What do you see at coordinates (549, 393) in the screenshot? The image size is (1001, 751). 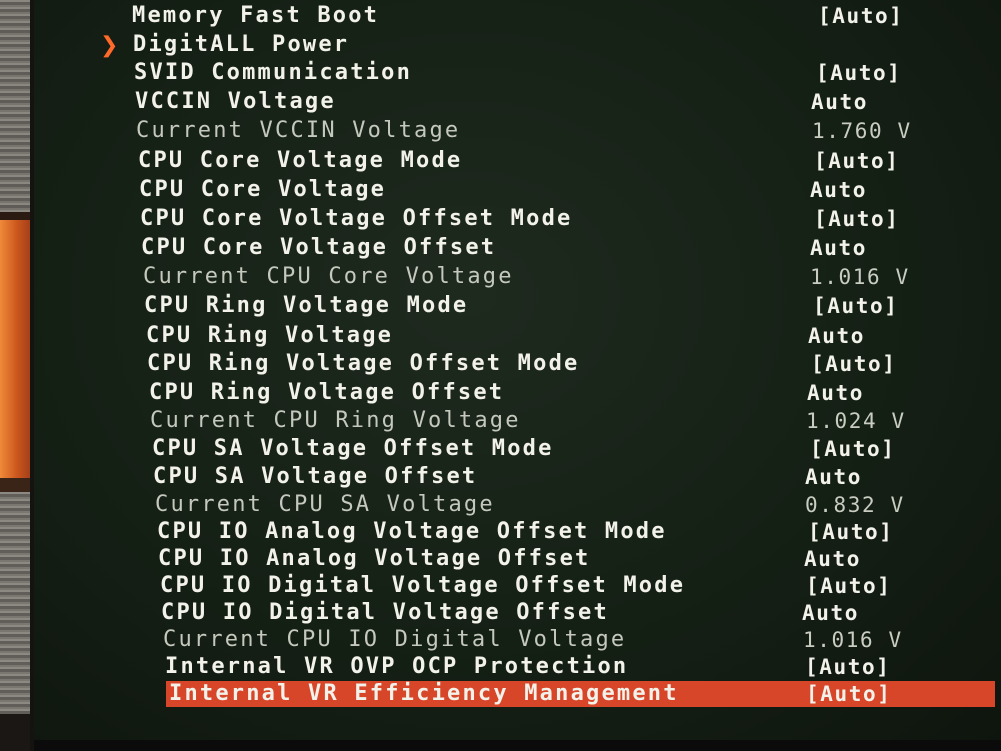 I see `setting-cpu-ring-voltage-offset: CPU Ring Voltage Offset Auto` at bounding box center [549, 393].